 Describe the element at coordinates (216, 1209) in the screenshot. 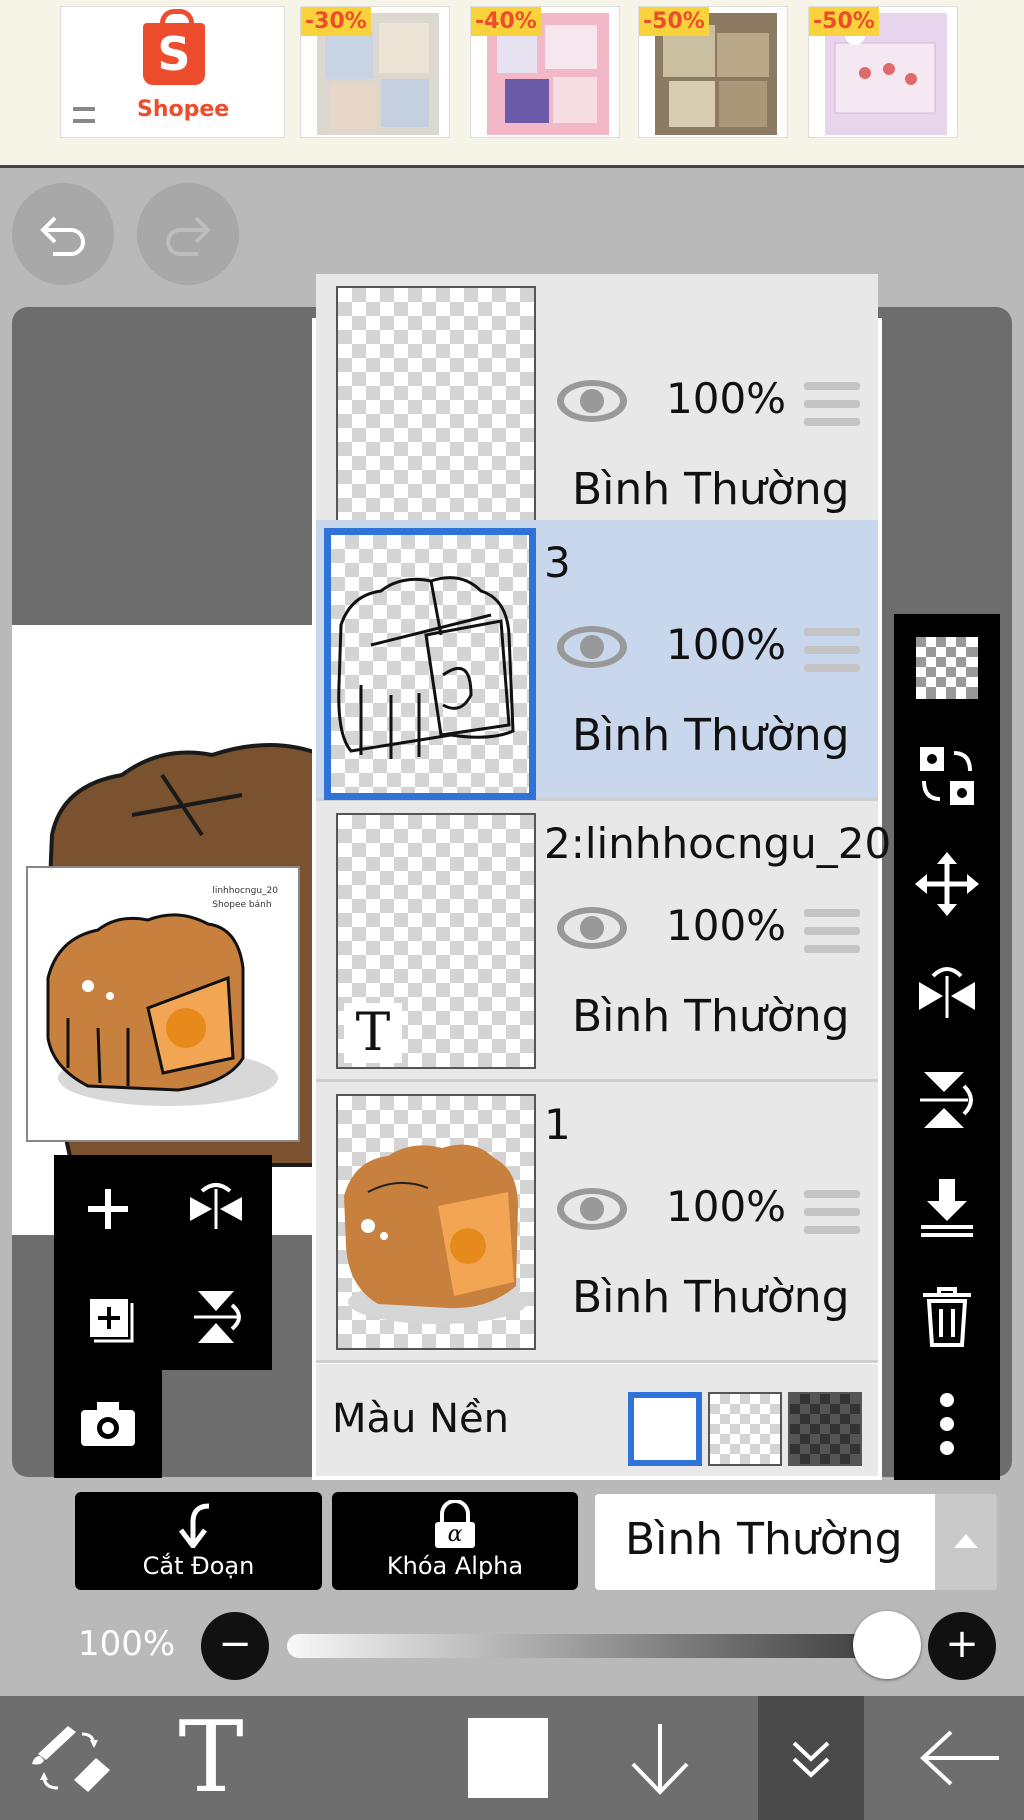

I see `flip-layer-horizontal-button` at that location.